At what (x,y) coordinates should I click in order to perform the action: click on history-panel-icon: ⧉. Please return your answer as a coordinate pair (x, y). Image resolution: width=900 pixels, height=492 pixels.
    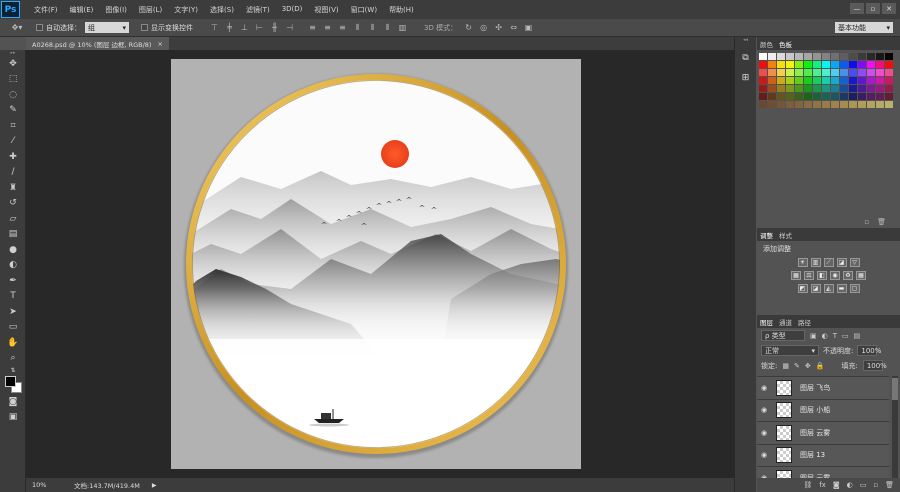
    Looking at the image, I should click on (746, 58).